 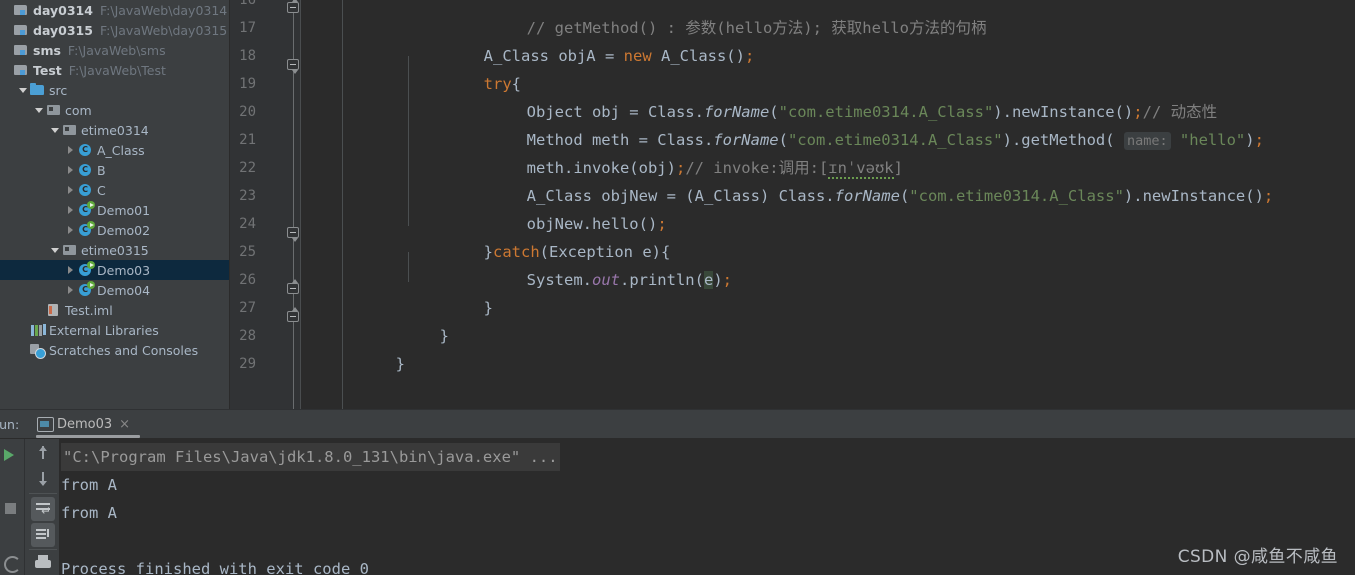 What do you see at coordinates (247, 280) in the screenshot?
I see `line-number-26: 26` at bounding box center [247, 280].